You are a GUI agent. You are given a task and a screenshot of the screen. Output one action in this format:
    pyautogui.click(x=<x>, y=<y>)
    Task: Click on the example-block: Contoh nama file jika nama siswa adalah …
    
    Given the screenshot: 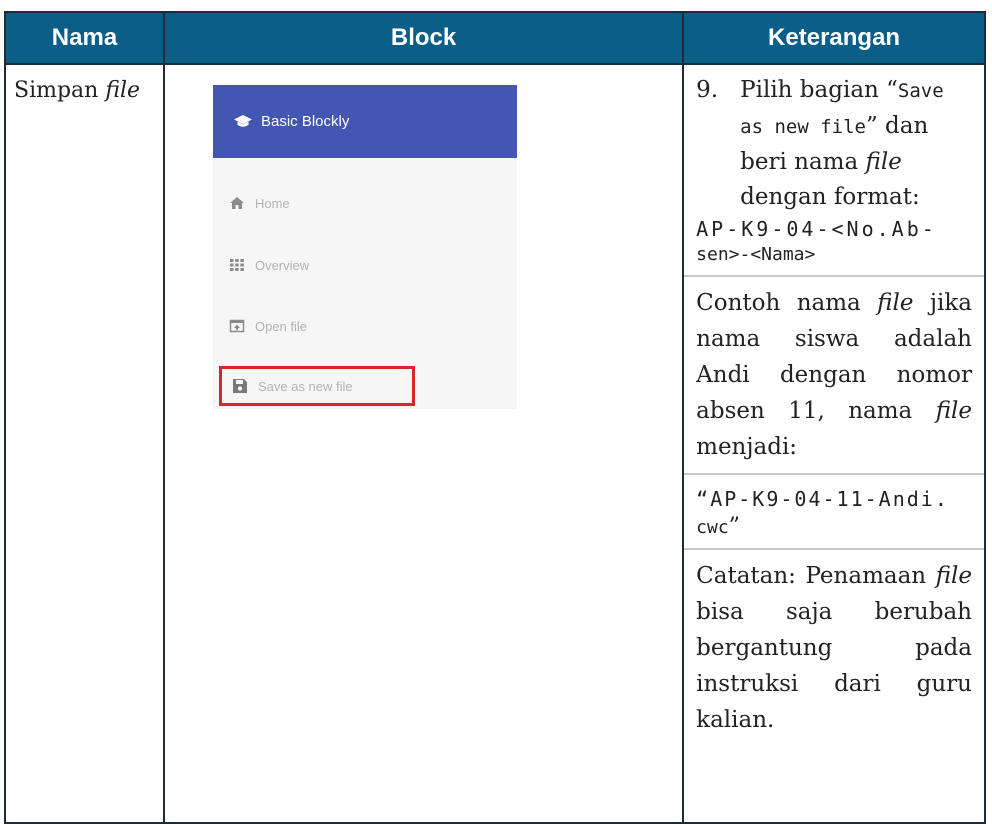 What is the action you would take?
    pyautogui.click(x=834, y=376)
    